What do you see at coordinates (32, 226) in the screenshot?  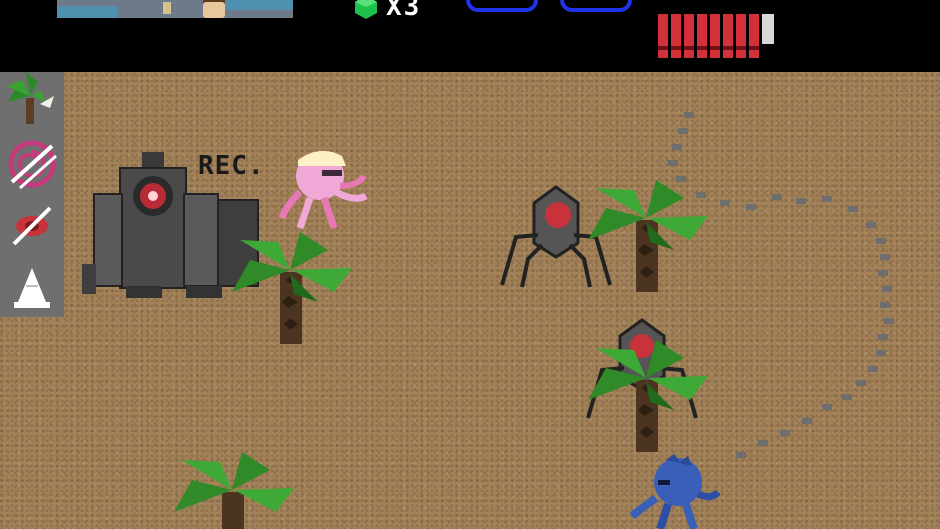 I see `no-camera-icon` at bounding box center [32, 226].